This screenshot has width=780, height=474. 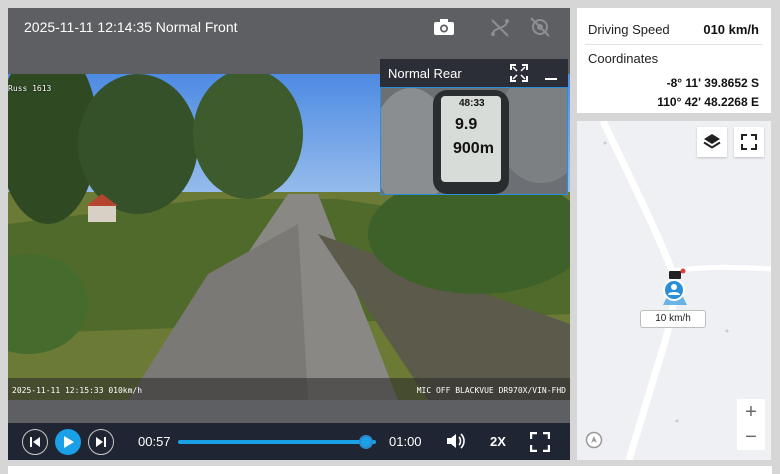 I want to click on osd-top-label: Russ 1613, so click(x=30, y=88).